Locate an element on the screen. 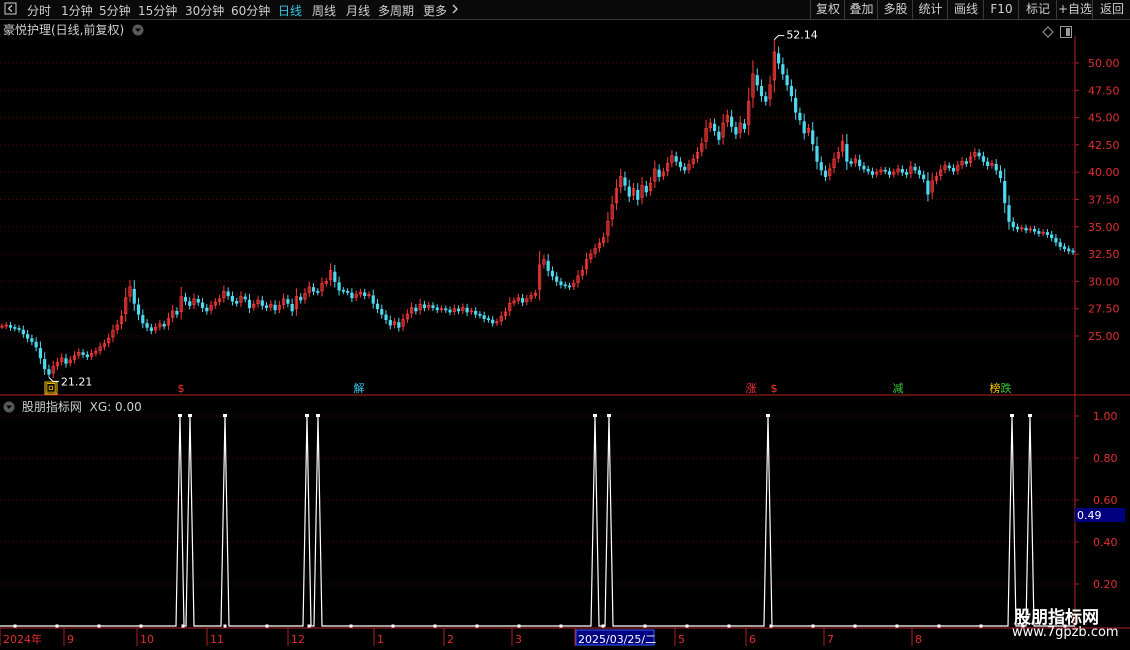 The image size is (1130, 650). event-marker: 回 is located at coordinates (51, 388).